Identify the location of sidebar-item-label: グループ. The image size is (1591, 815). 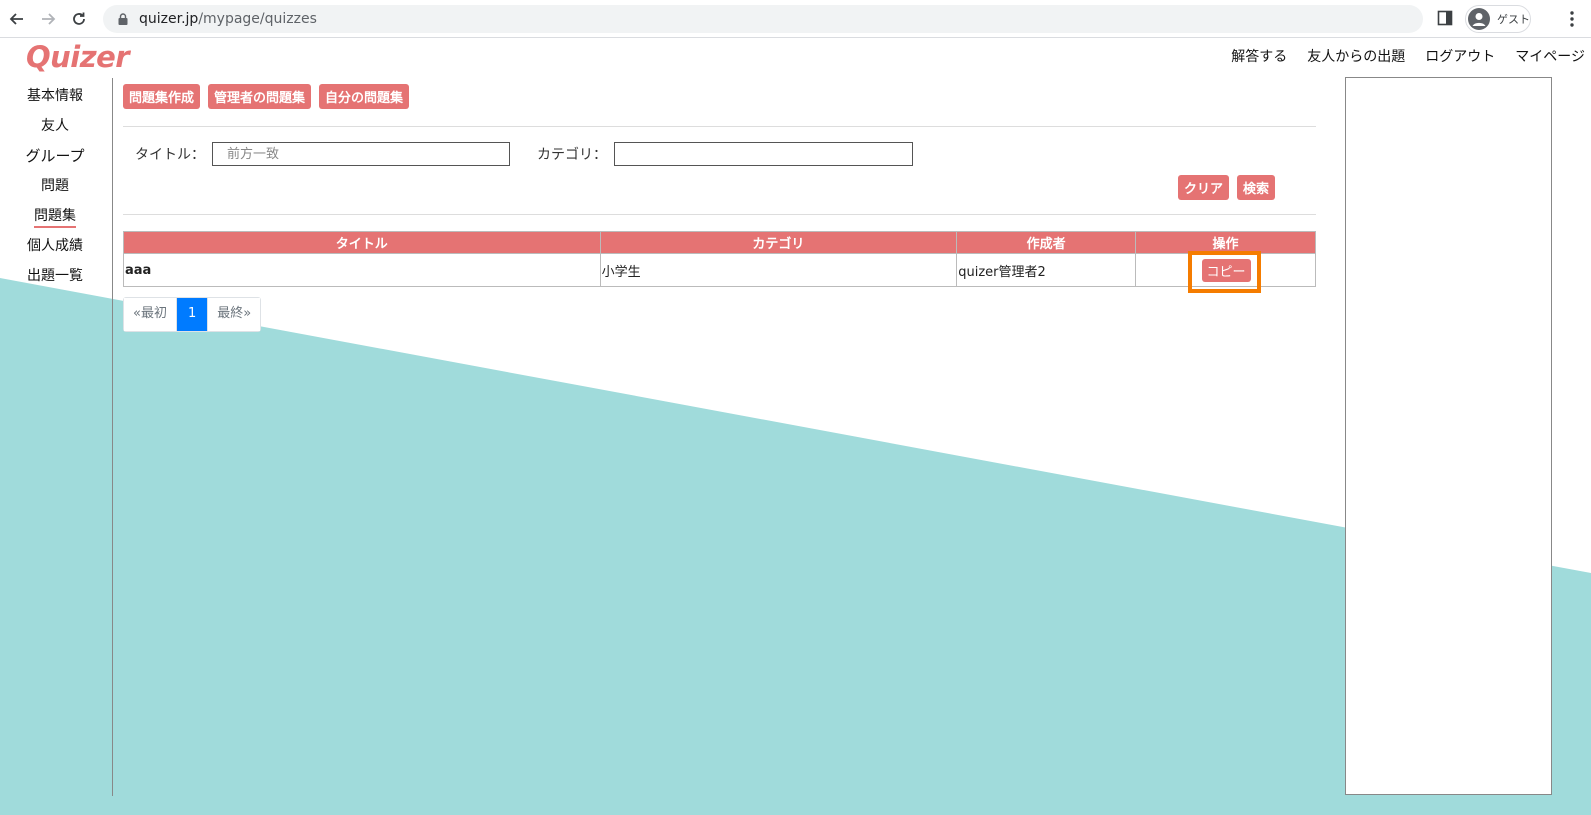
(55, 156).